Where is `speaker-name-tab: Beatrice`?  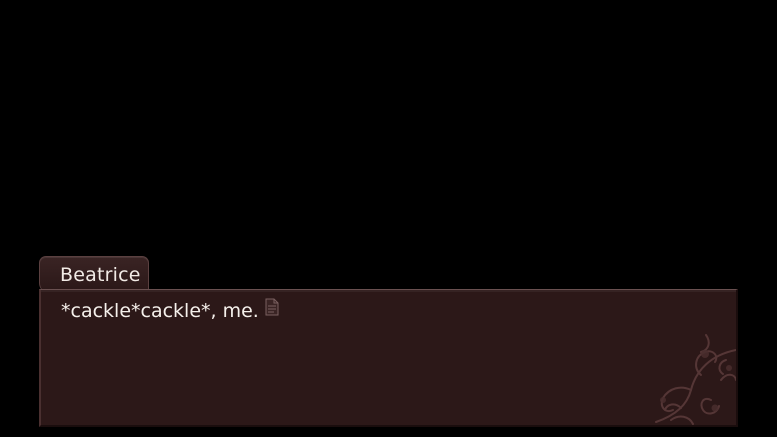 speaker-name-tab: Beatrice is located at coordinates (94, 274).